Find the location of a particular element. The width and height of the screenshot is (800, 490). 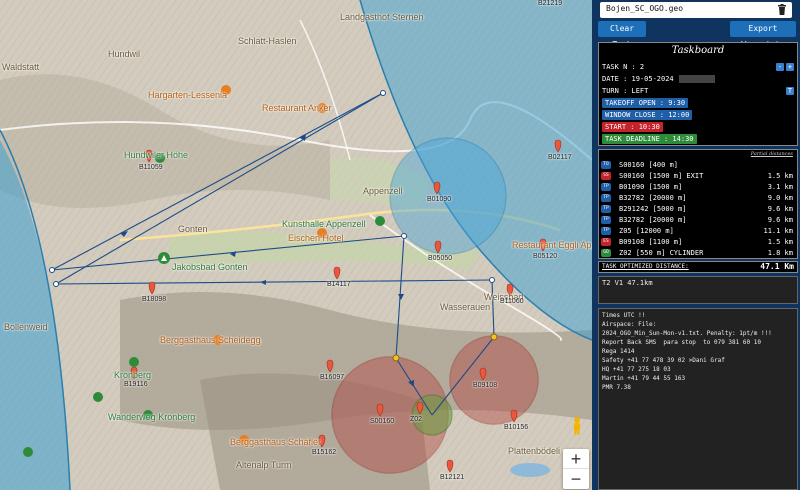

turnpoint-type-badge: ES is located at coordinates (606, 242).